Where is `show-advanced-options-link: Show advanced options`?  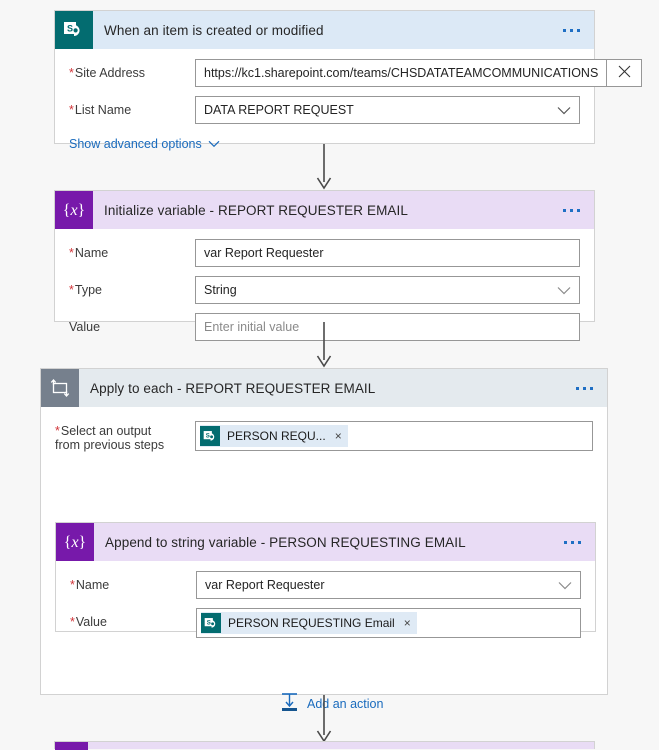
show-advanced-options-link: Show advanced options is located at coordinates (144, 144).